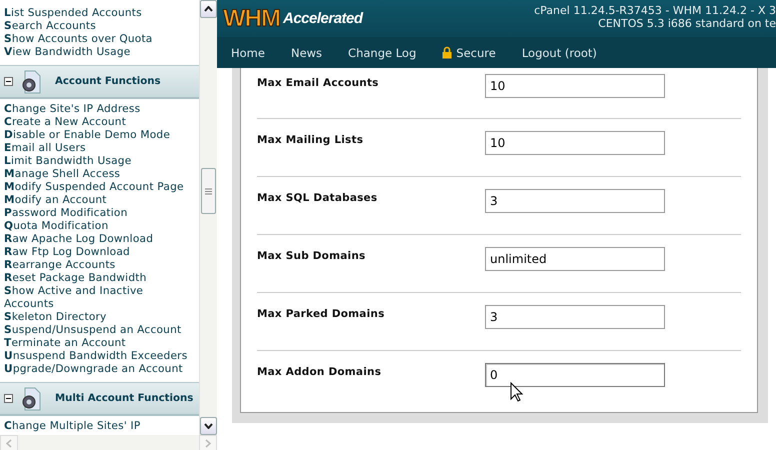 The height and width of the screenshot is (450, 776). What do you see at coordinates (469, 53) in the screenshot?
I see `nav-link: Secure` at bounding box center [469, 53].